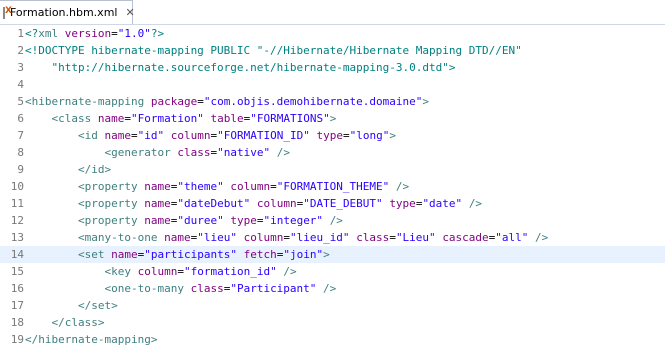  Describe the element at coordinates (74, 118) in the screenshot. I see `code-token: <class` at that location.